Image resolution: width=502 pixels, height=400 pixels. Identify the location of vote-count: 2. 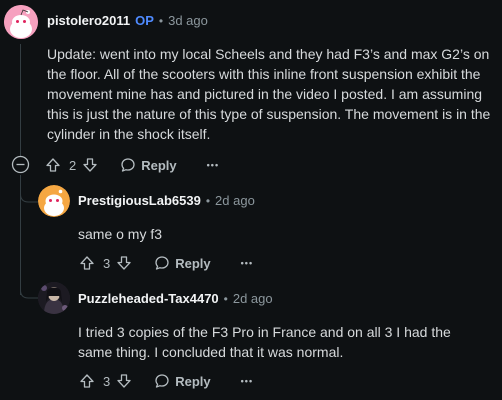
(73, 165).